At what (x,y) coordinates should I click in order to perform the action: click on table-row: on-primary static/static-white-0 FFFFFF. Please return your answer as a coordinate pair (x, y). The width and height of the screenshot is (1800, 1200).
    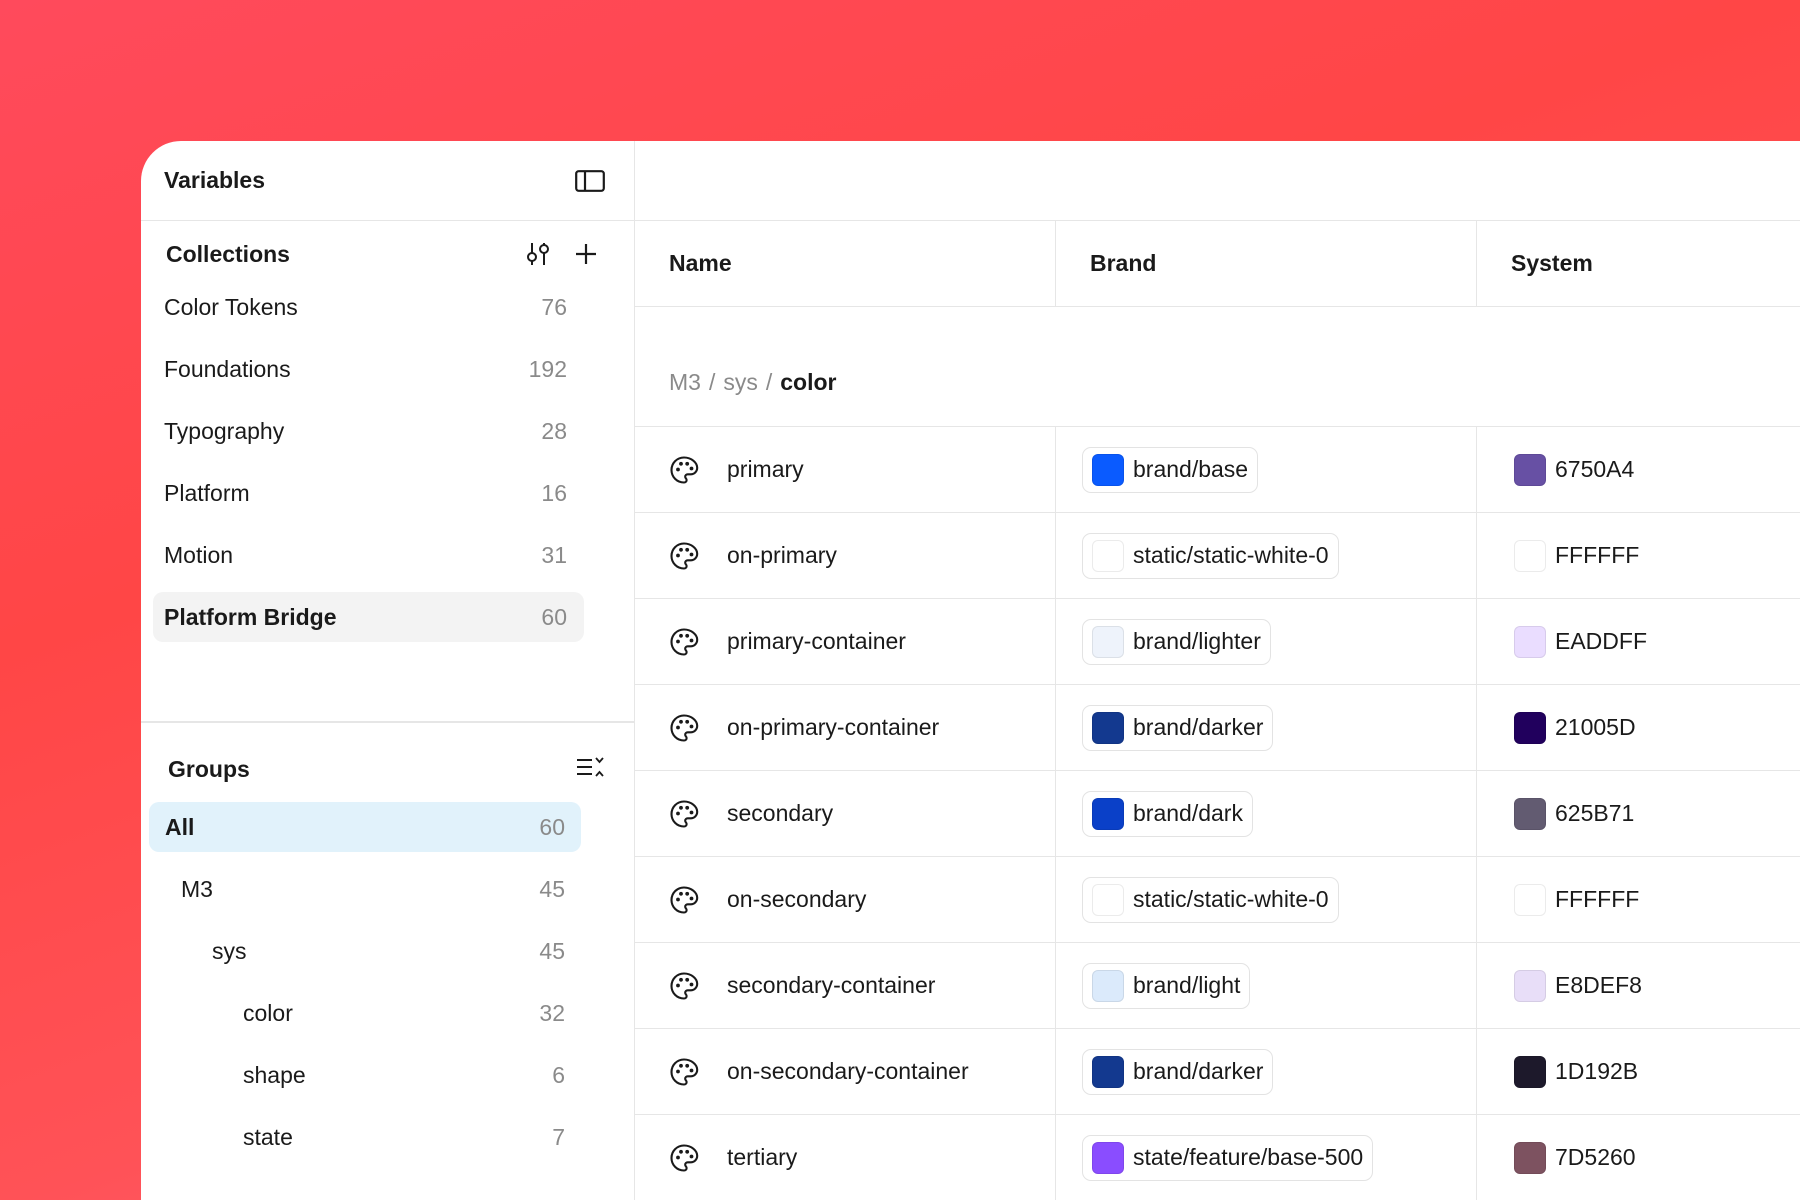
    Looking at the image, I should click on (1217, 556).